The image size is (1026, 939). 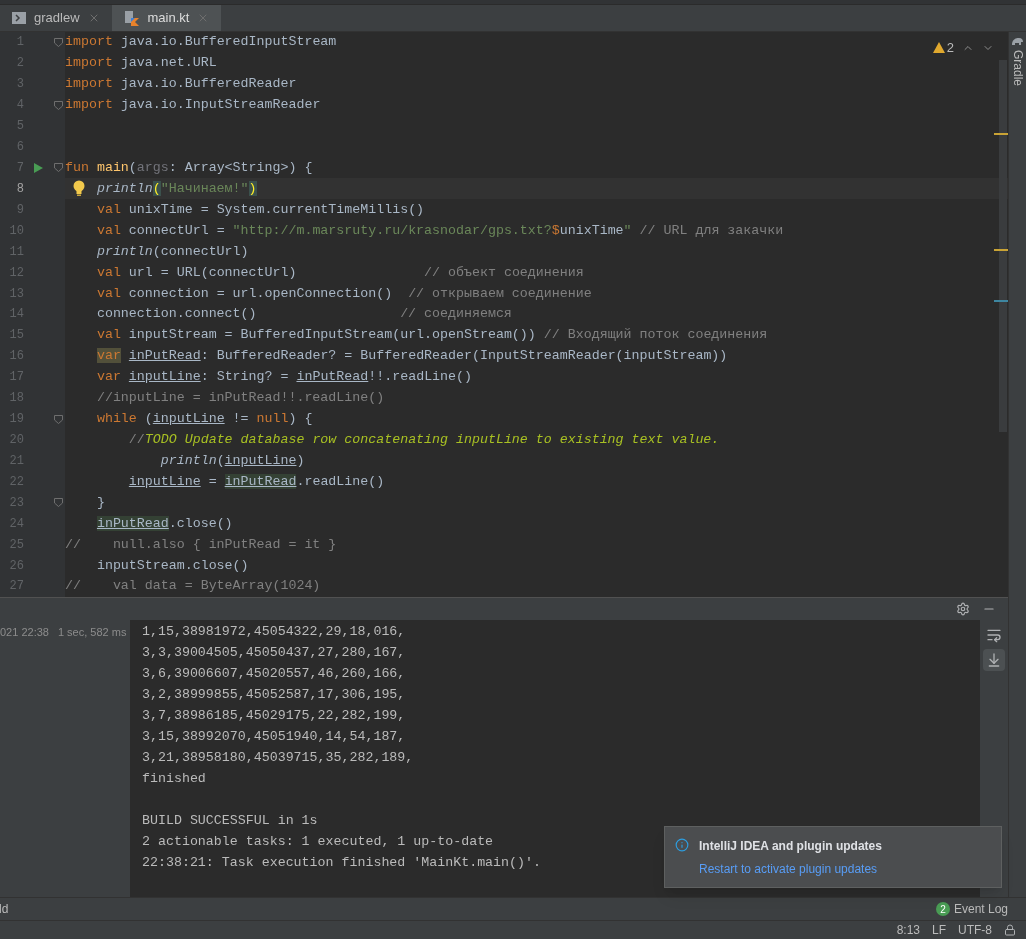 I want to click on code-line: //inputLine = inPutRead!!.readLine(), so click(x=240, y=398).